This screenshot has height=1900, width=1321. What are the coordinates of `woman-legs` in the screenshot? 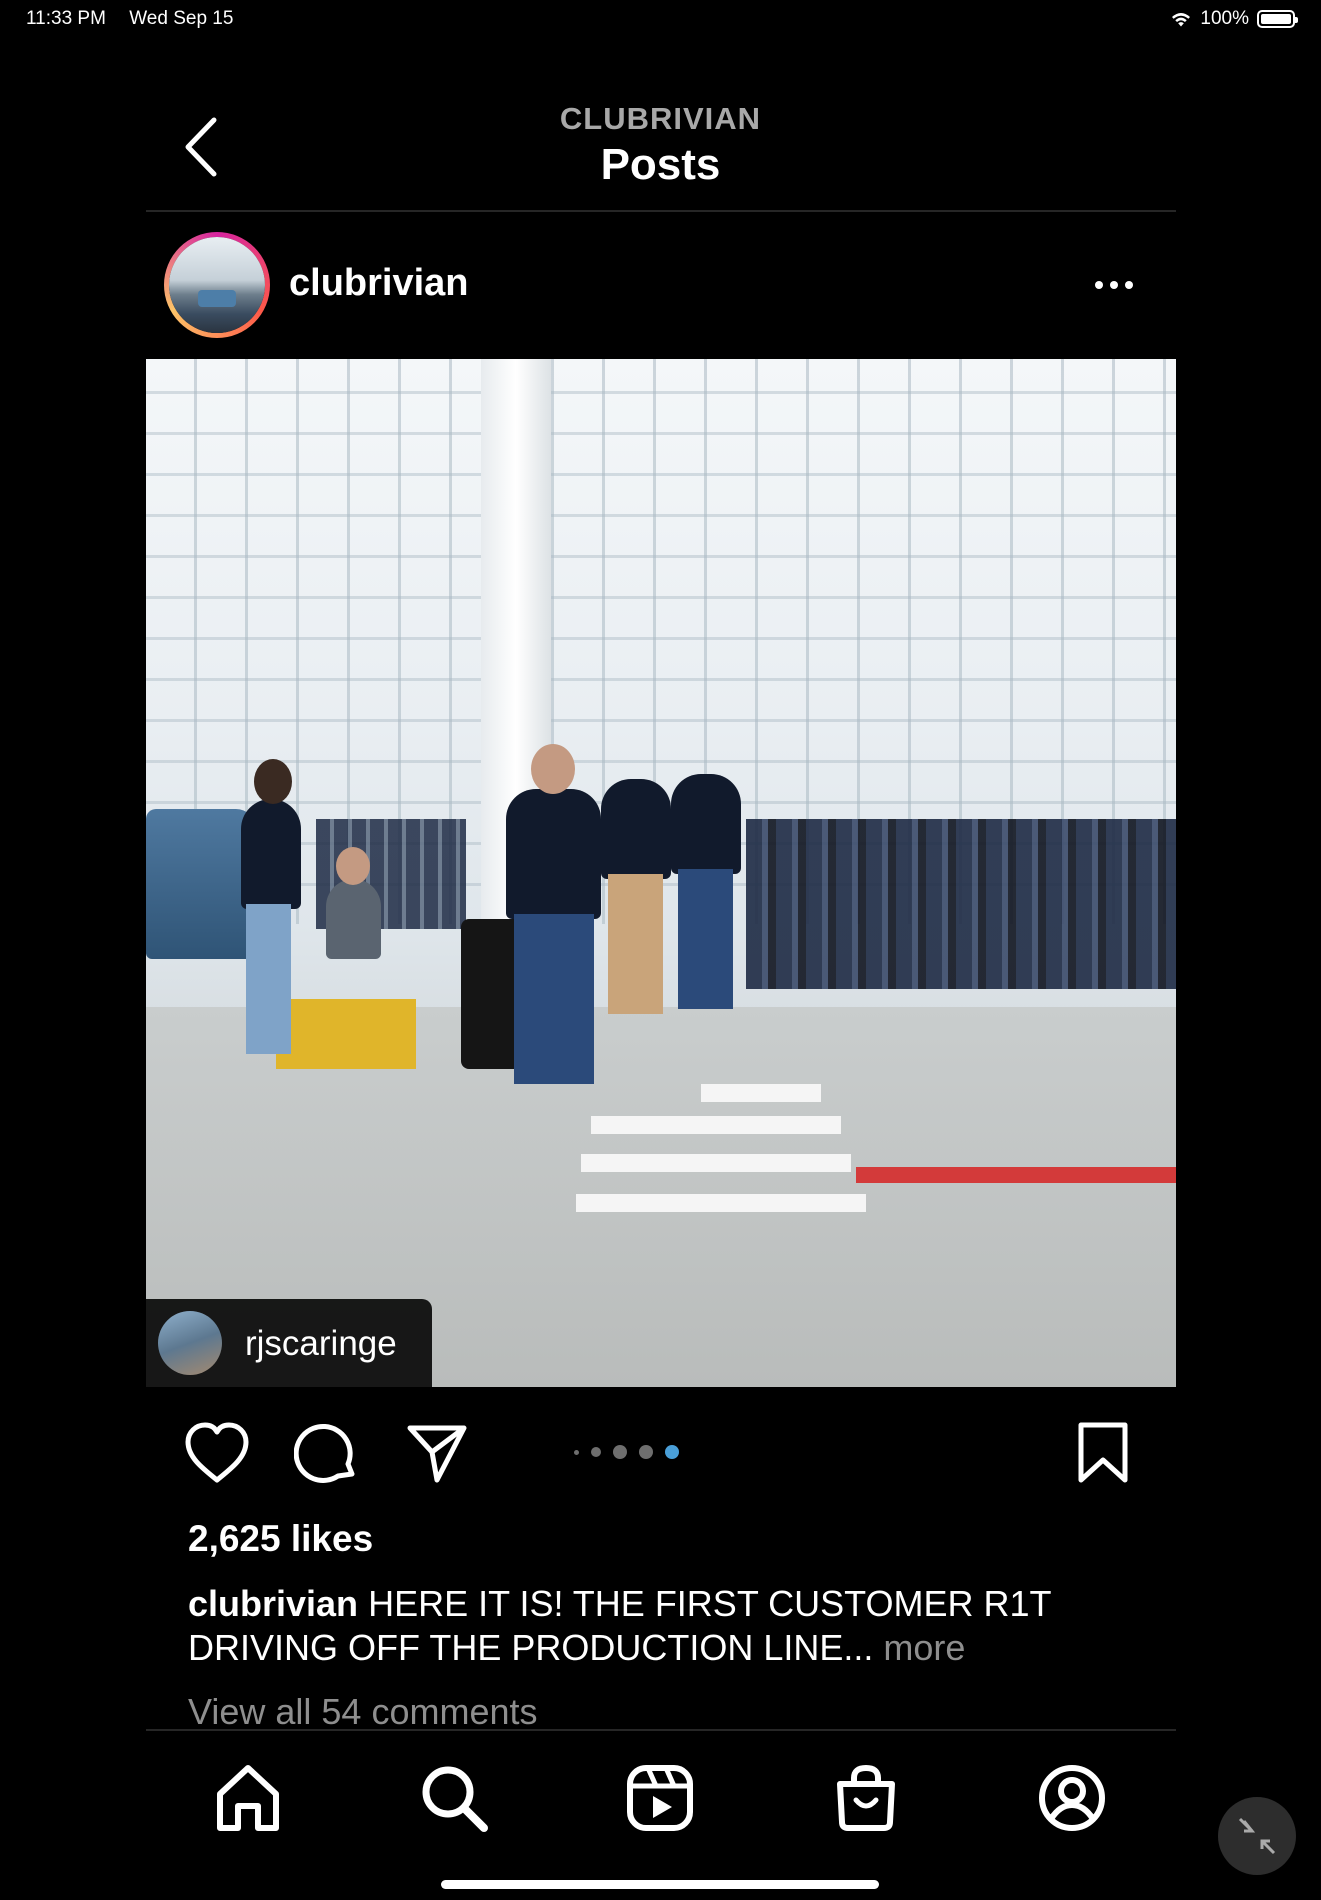 It's located at (268, 979).